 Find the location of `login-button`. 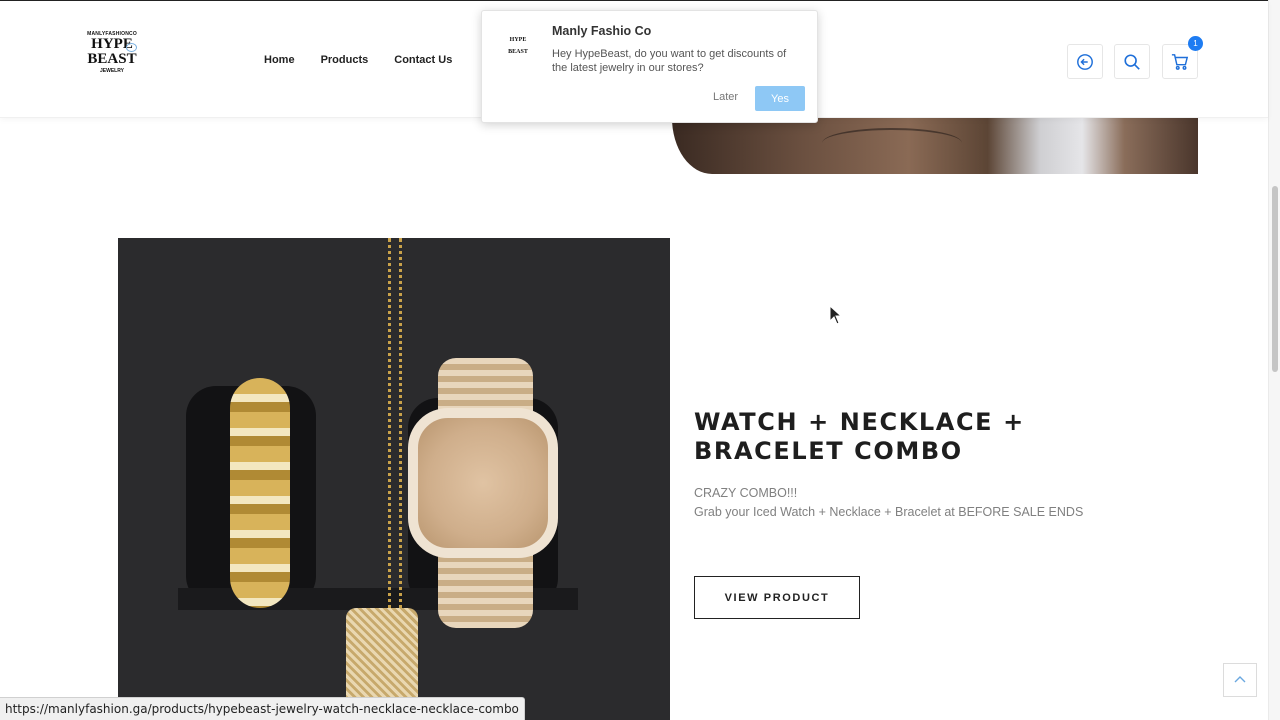

login-button is located at coordinates (1085, 61).